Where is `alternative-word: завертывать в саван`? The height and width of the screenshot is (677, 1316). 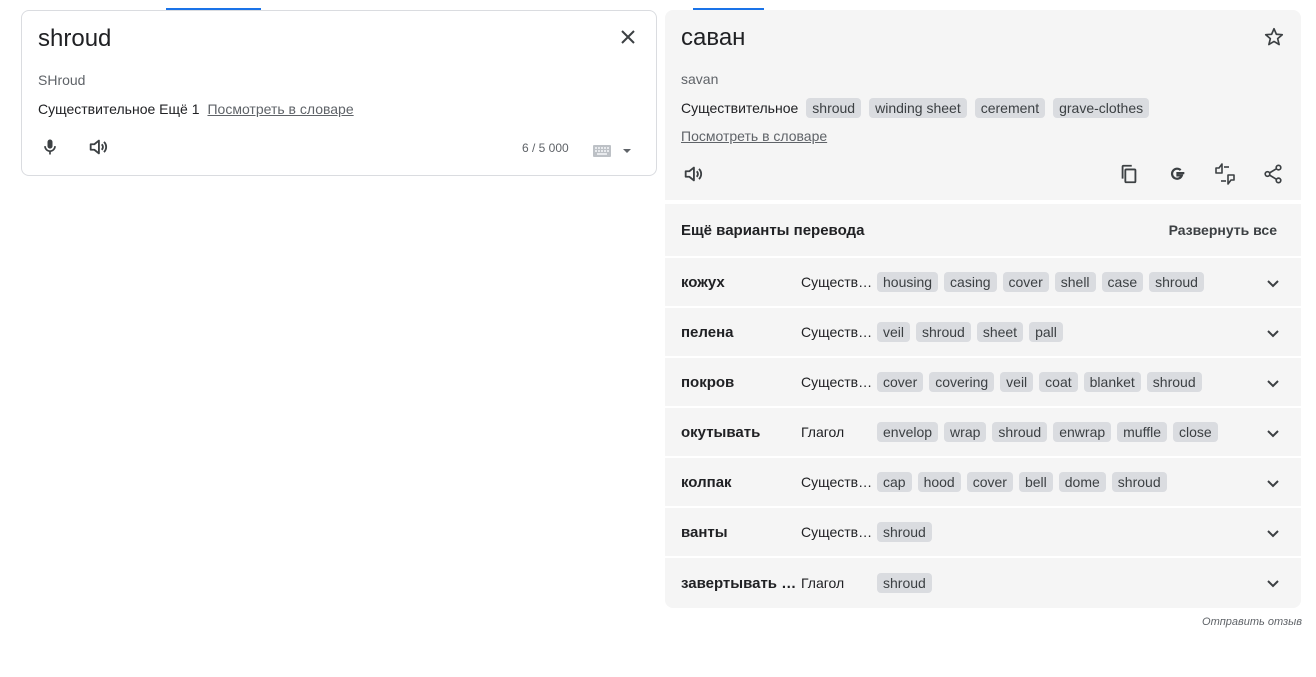
alternative-word: завертывать в саван is located at coordinates (741, 583).